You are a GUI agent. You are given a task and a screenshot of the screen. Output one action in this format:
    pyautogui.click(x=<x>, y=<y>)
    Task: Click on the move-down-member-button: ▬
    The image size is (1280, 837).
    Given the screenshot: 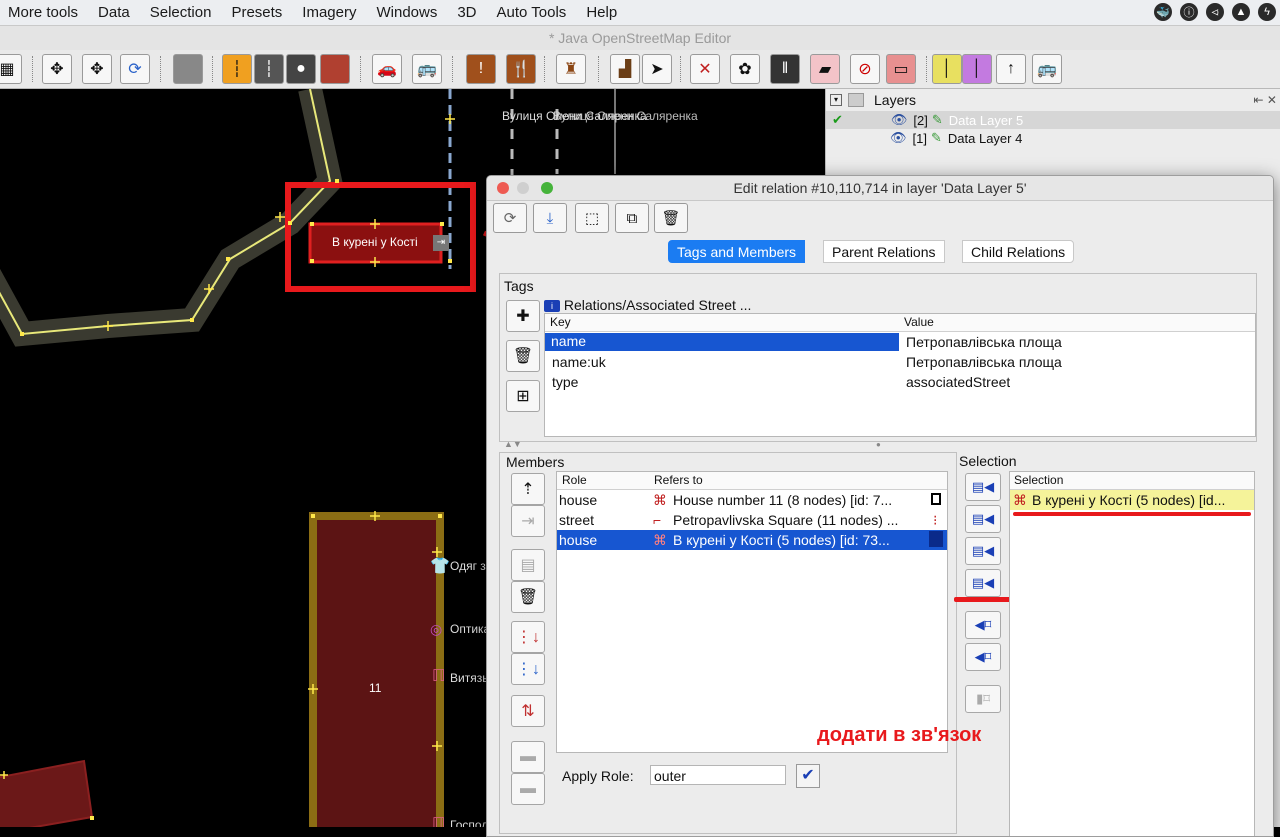 What is the action you would take?
    pyautogui.click(x=528, y=757)
    